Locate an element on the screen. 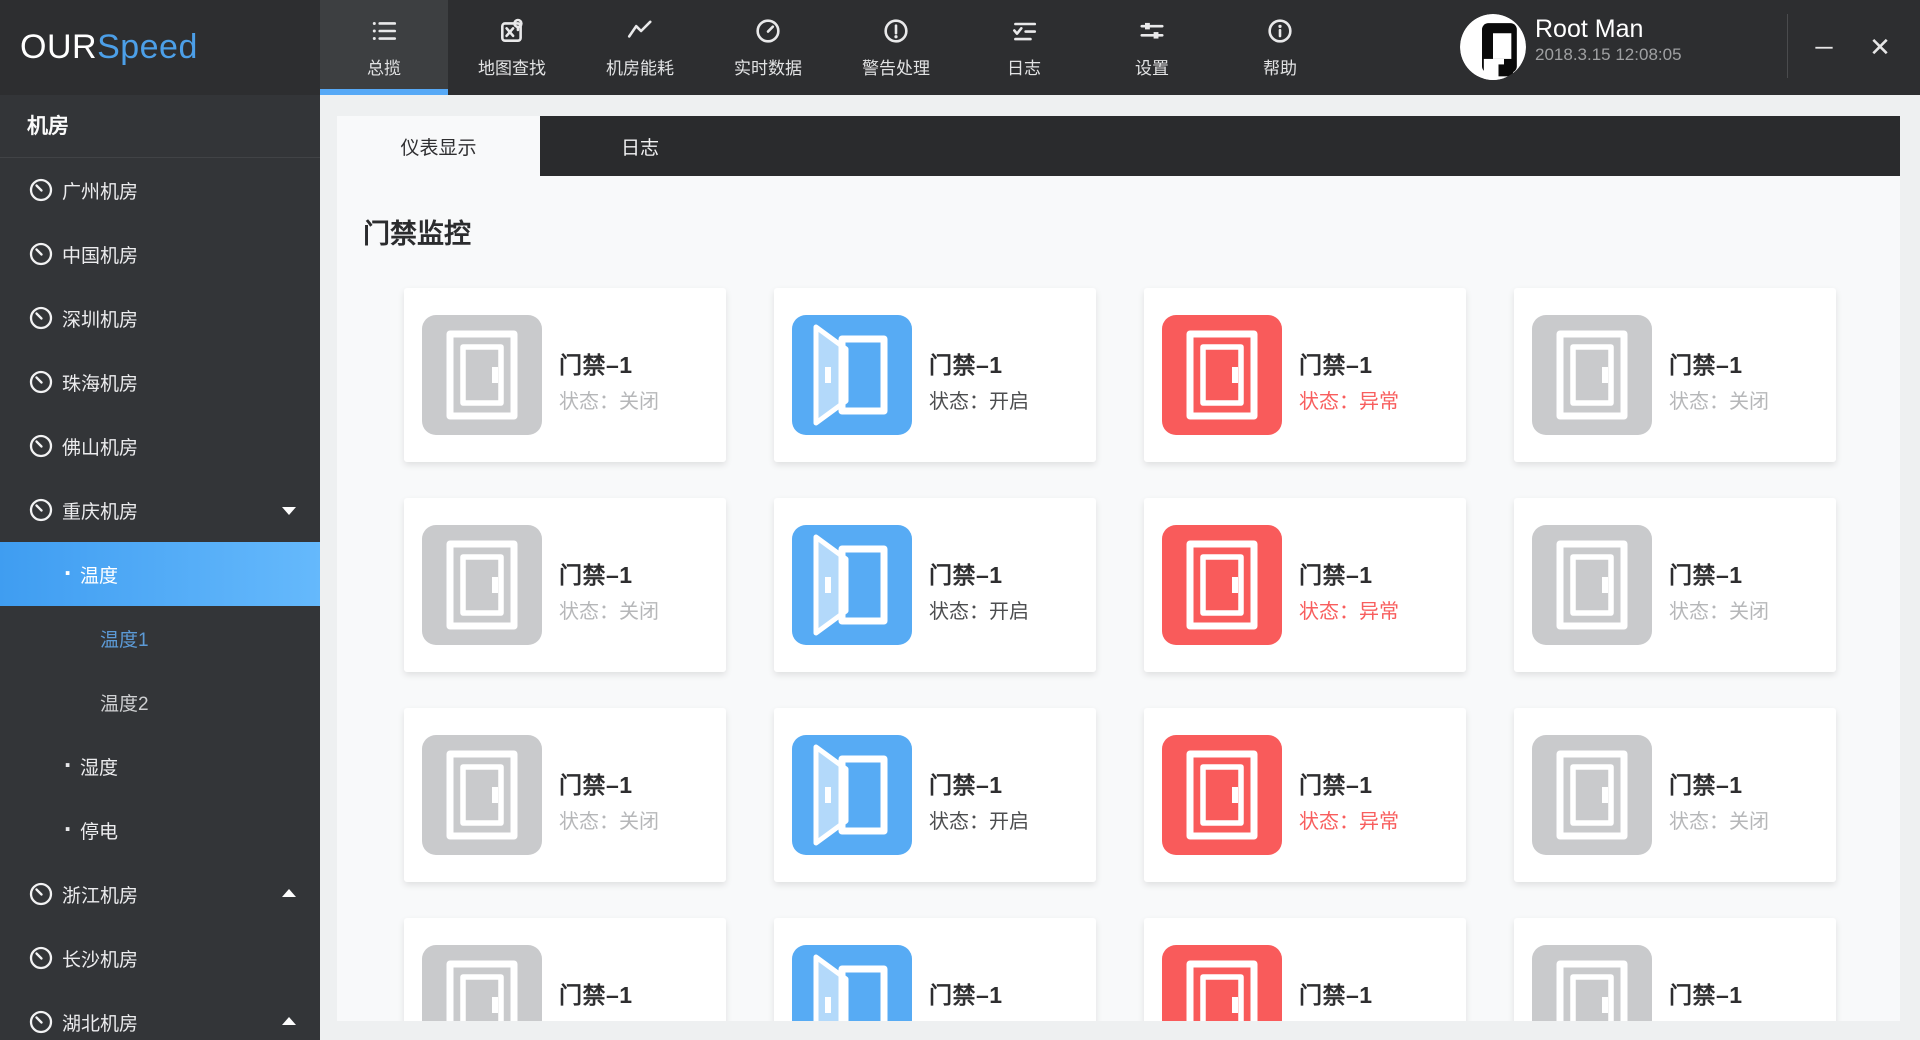  sidebar-item-11: 停电 is located at coordinates (160, 830).